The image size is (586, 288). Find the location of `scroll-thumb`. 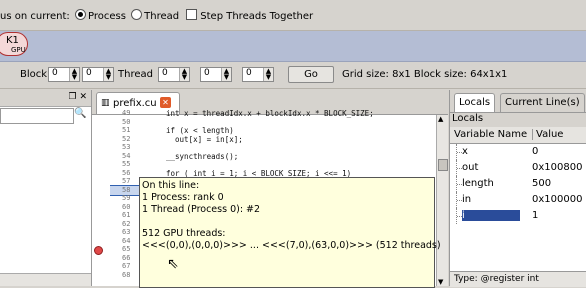

scroll-thumb is located at coordinates (443, 165).